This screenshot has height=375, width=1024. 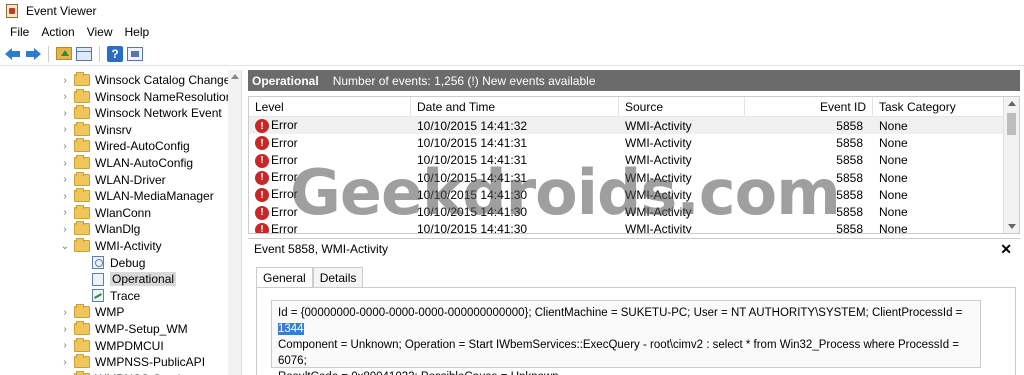 What do you see at coordinates (84, 54) in the screenshot?
I see `show-hide-tree-button` at bounding box center [84, 54].